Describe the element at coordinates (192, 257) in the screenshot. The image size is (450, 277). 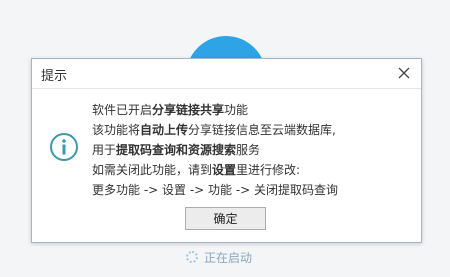
I see `loading-icon` at that location.